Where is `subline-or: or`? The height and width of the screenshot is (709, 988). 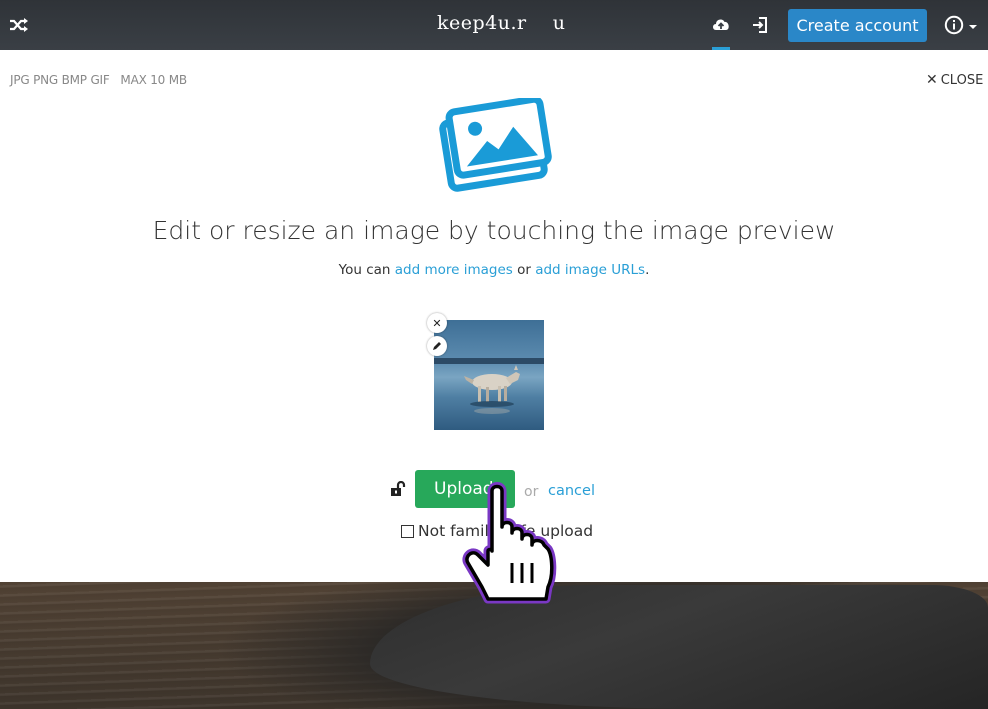
subline-or: or is located at coordinates (524, 270).